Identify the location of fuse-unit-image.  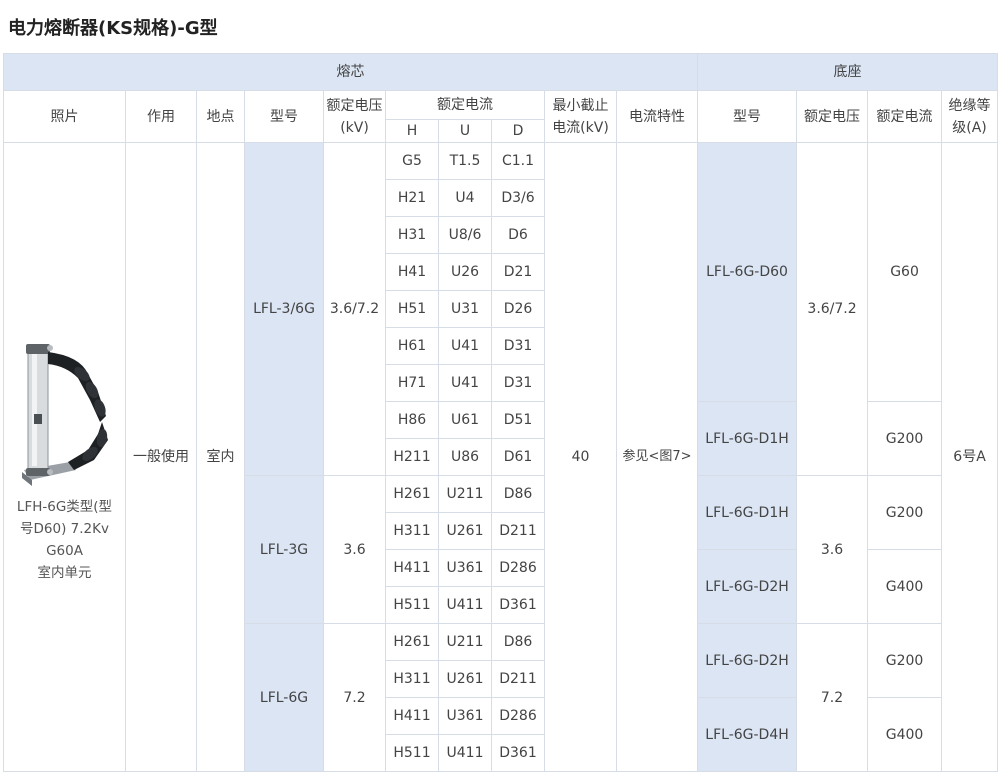
(64, 415).